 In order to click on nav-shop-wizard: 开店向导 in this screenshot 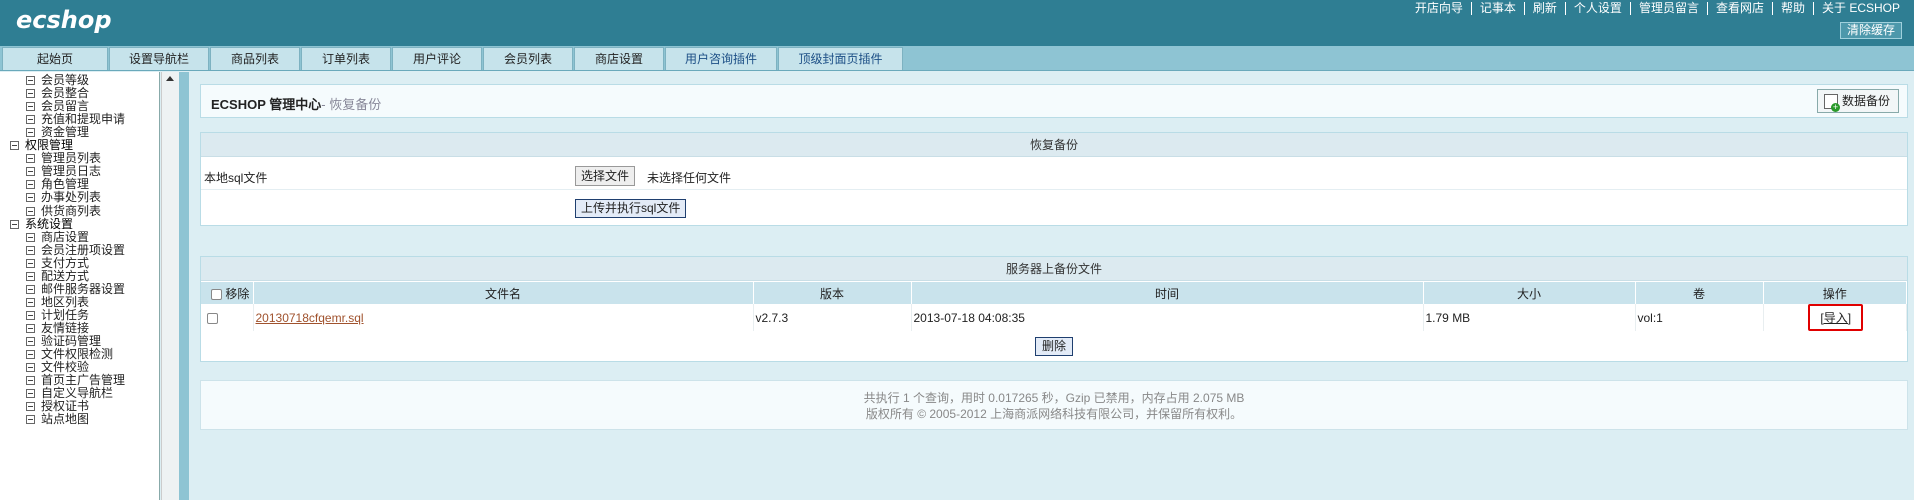, I will do `click(1439, 8)`.